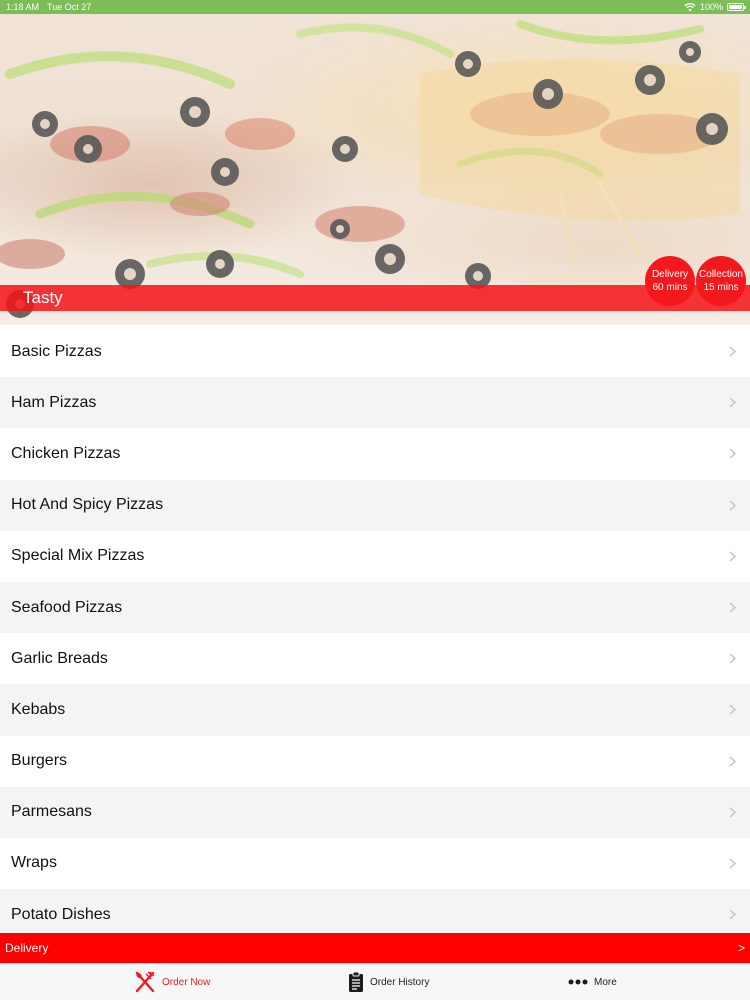  Describe the element at coordinates (43, 297) in the screenshot. I see `restaurant-name: Tasty` at that location.